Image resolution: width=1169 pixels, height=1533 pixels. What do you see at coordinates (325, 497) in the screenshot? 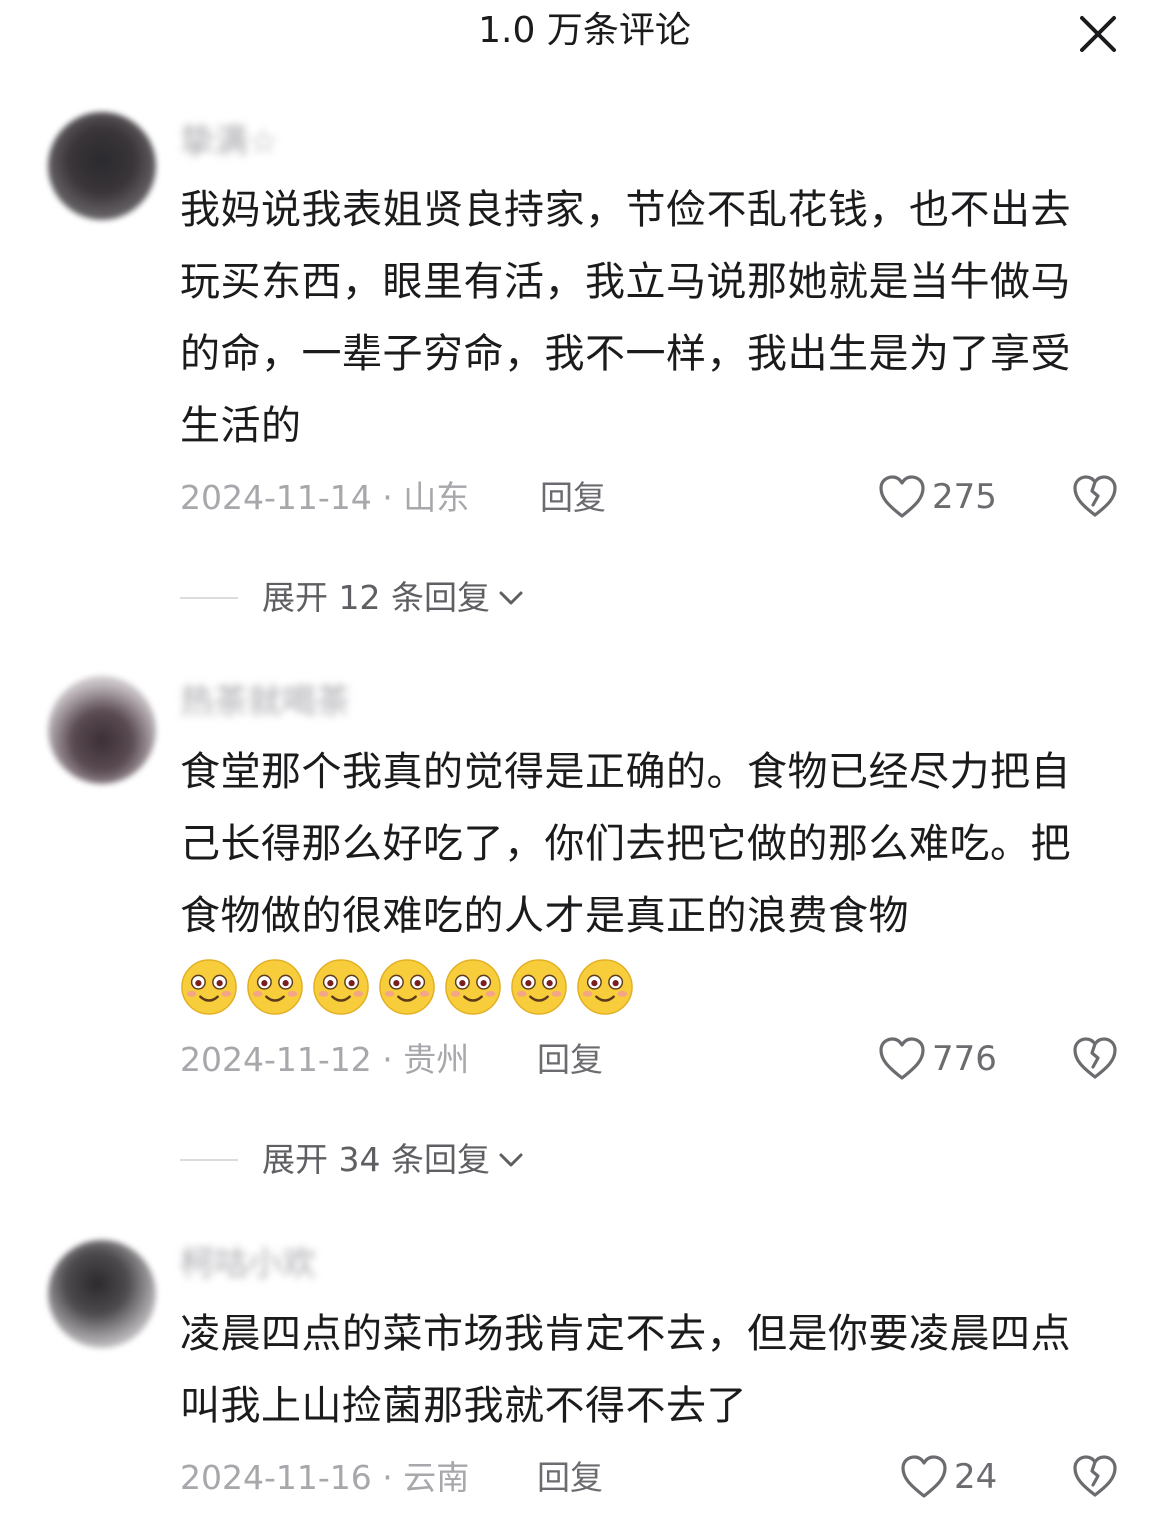
I see `date-location: 2024-11-14 · 山东` at bounding box center [325, 497].